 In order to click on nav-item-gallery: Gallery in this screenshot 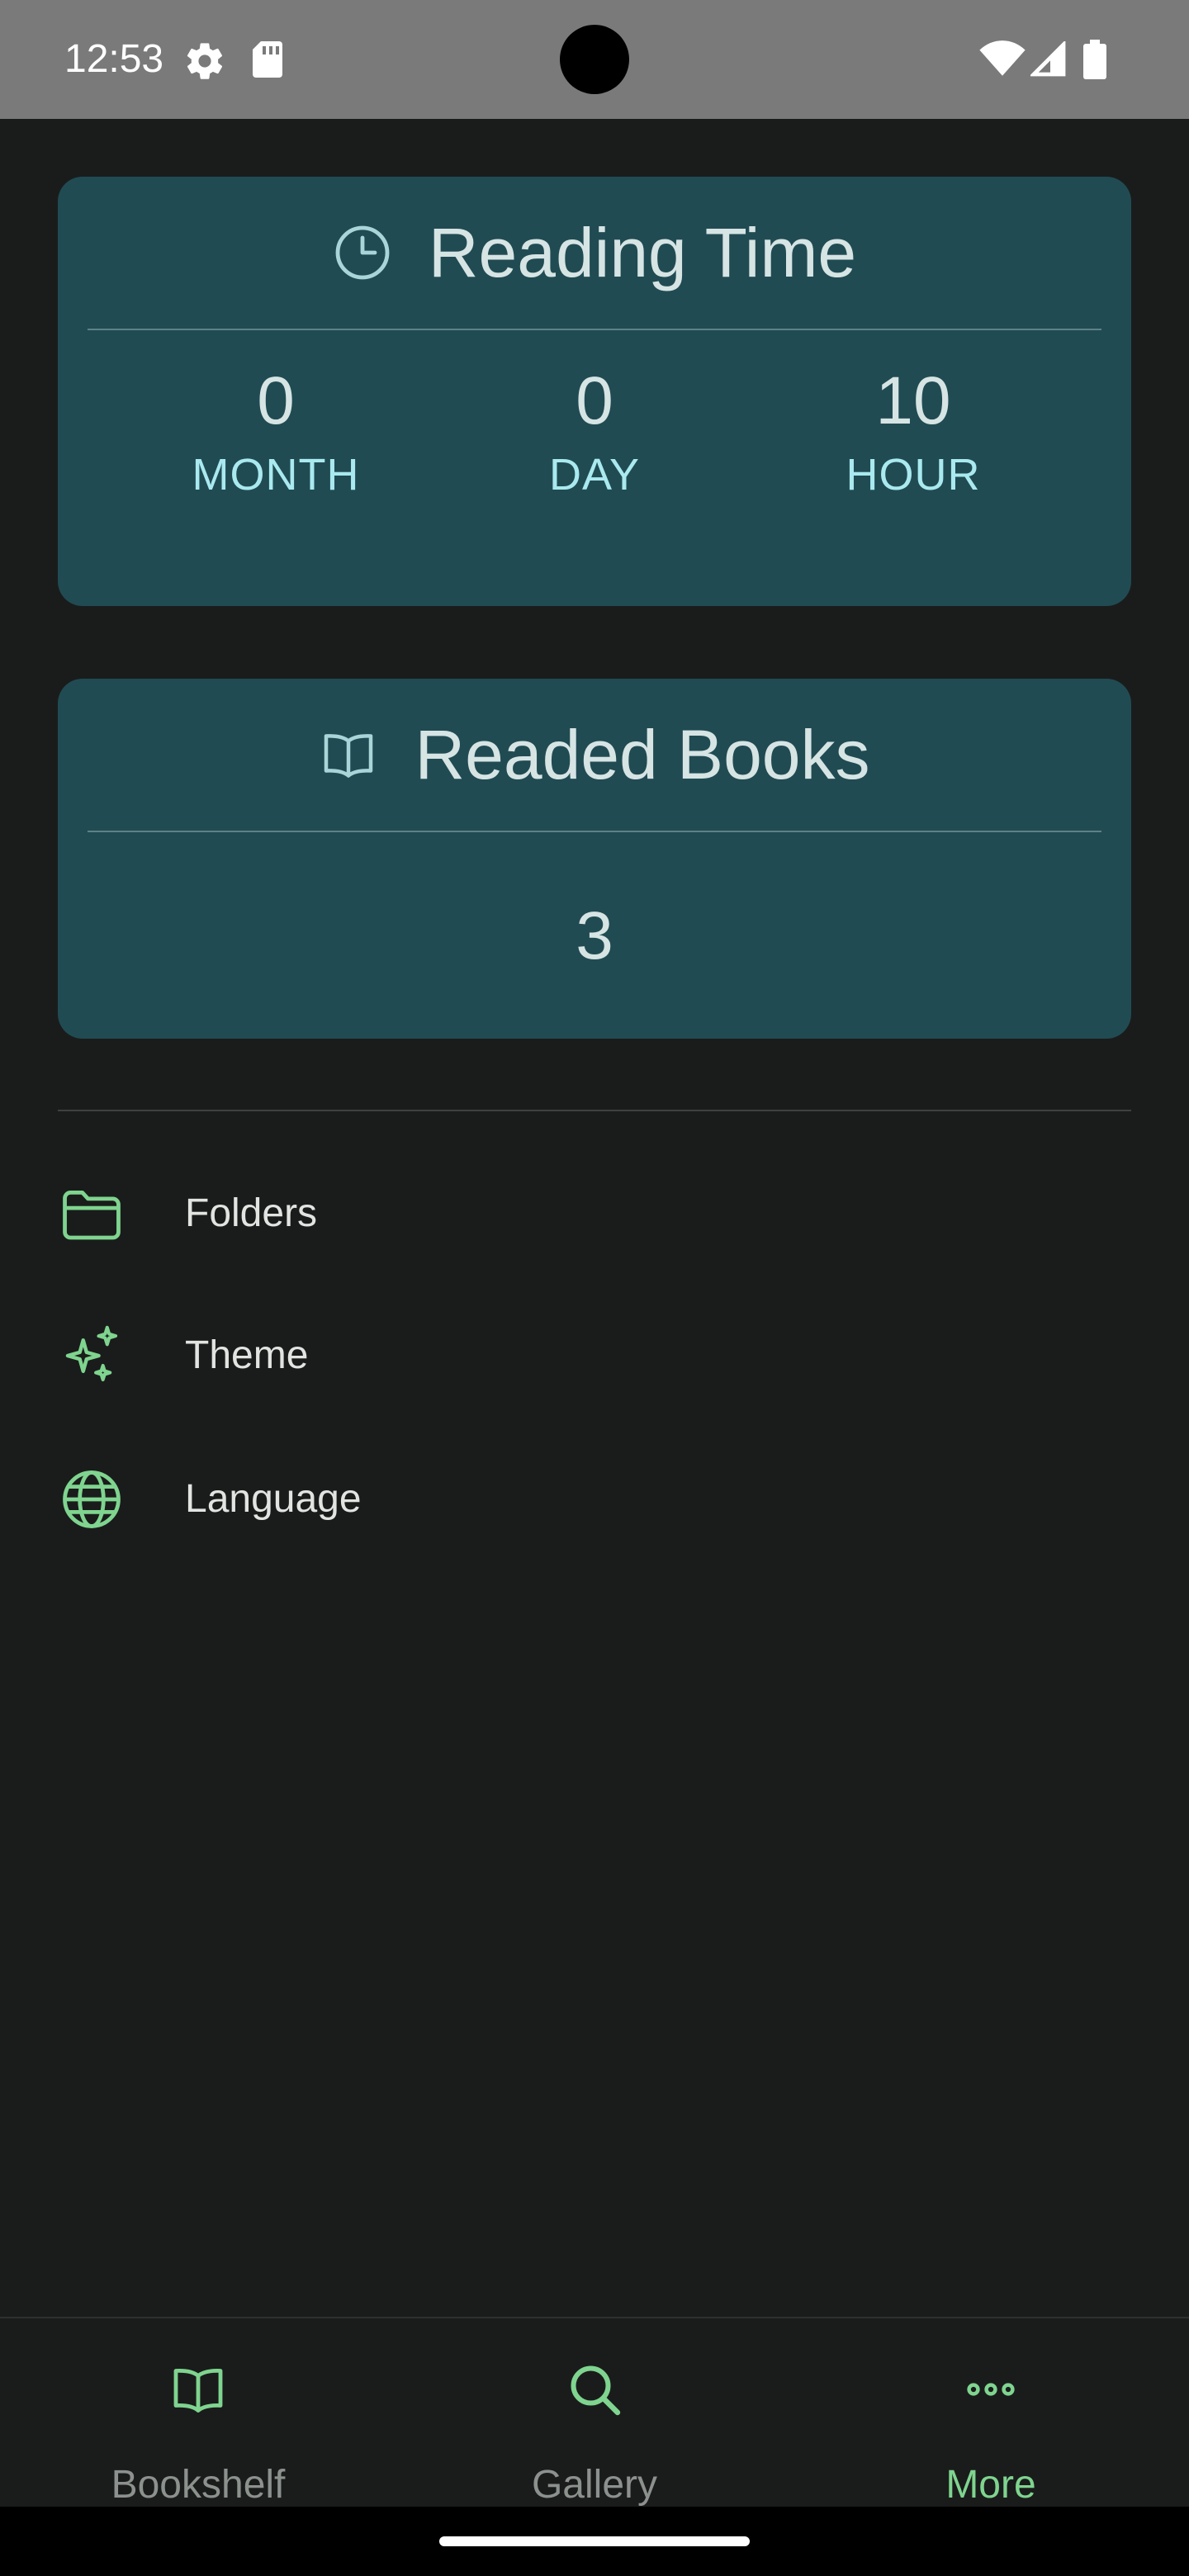, I will do `click(594, 2413)`.